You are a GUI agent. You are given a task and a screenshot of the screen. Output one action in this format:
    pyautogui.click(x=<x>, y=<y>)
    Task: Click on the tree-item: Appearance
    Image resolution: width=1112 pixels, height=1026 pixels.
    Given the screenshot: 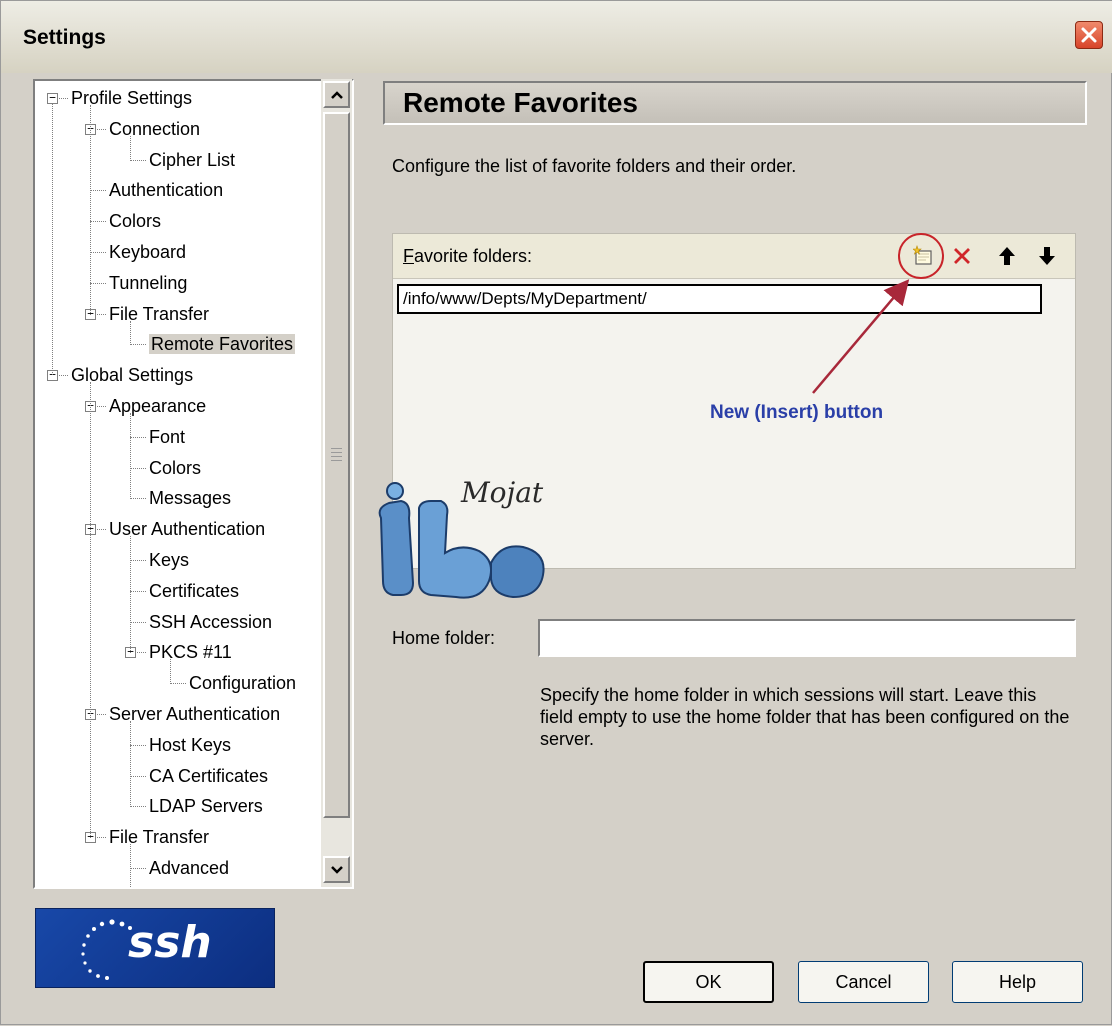 What is the action you would take?
    pyautogui.click(x=157, y=406)
    